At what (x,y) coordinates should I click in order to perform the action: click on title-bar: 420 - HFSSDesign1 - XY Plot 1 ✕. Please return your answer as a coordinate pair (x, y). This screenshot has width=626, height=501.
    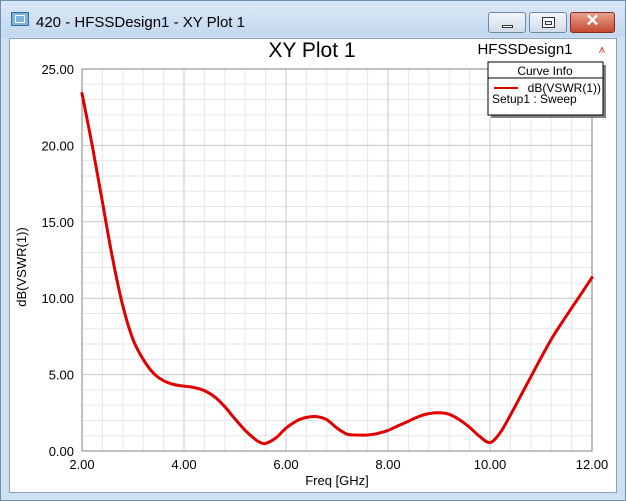
    Looking at the image, I should click on (313, 19).